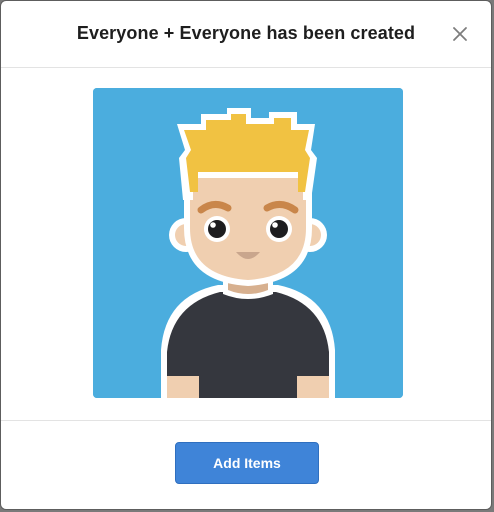  I want to click on add-items-button: Add Items, so click(247, 463).